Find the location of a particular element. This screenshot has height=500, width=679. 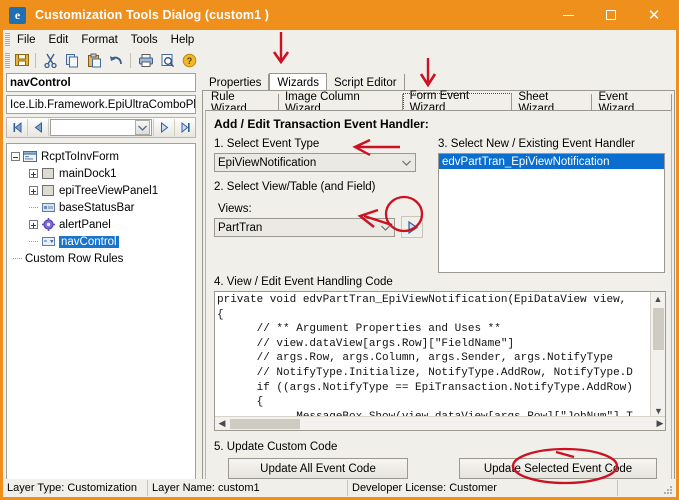

views-dropdown-arrow is located at coordinates (385, 227).